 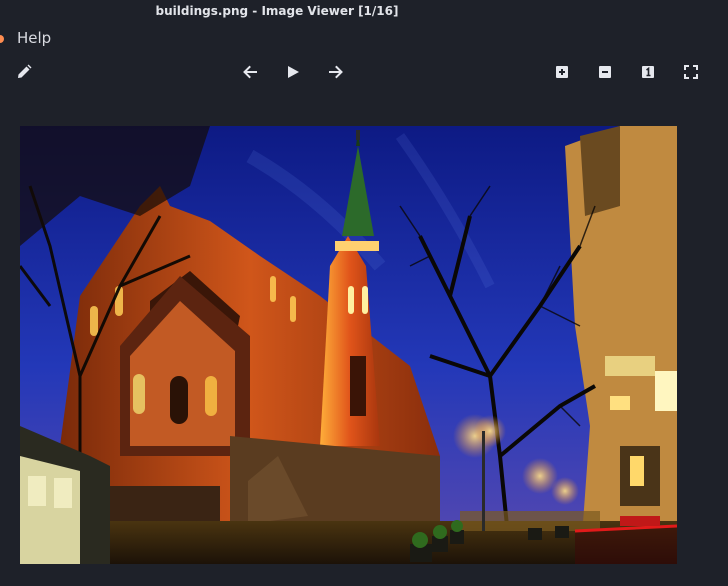 What do you see at coordinates (34, 38) in the screenshot?
I see `menu-item-help: Help` at bounding box center [34, 38].